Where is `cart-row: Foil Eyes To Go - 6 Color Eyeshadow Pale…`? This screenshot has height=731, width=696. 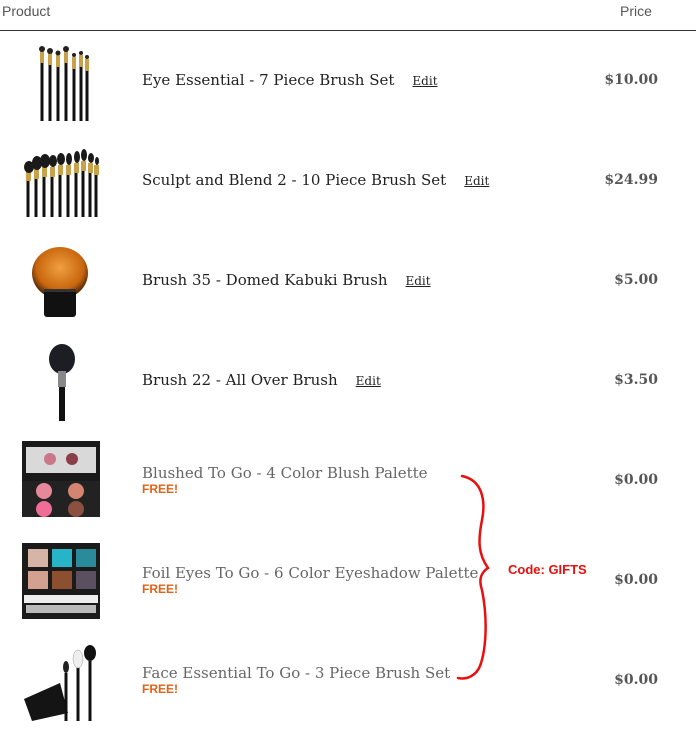
cart-row: Foil Eyes To Go - 6 Color Eyeshadow Pale… is located at coordinates (348, 581).